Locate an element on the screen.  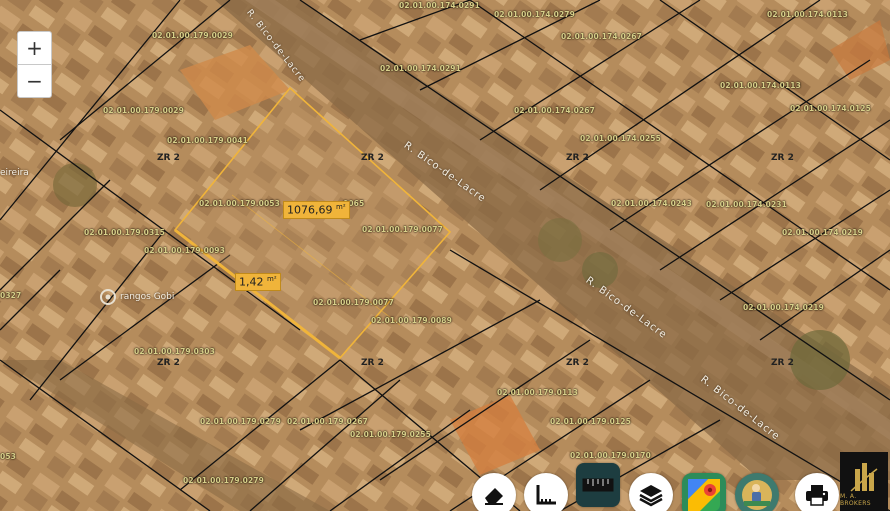
edge-unit: m² is located at coordinates (272, 279).